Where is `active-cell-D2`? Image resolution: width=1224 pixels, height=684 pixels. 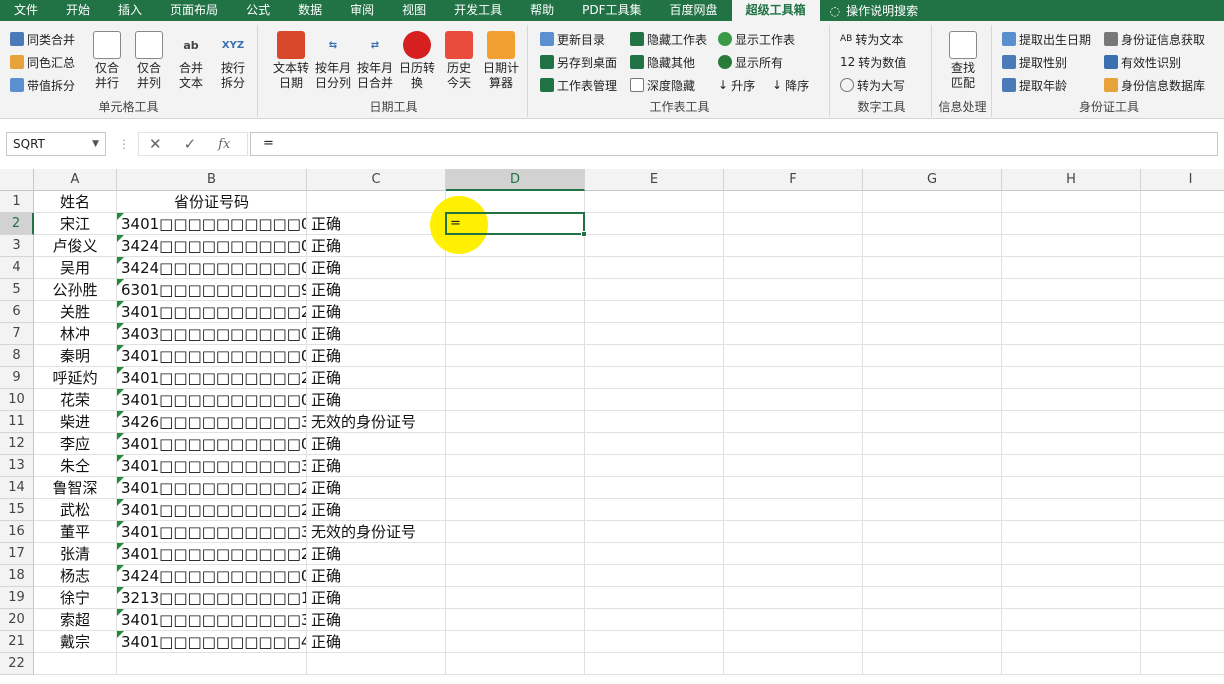 active-cell-D2 is located at coordinates (516, 224).